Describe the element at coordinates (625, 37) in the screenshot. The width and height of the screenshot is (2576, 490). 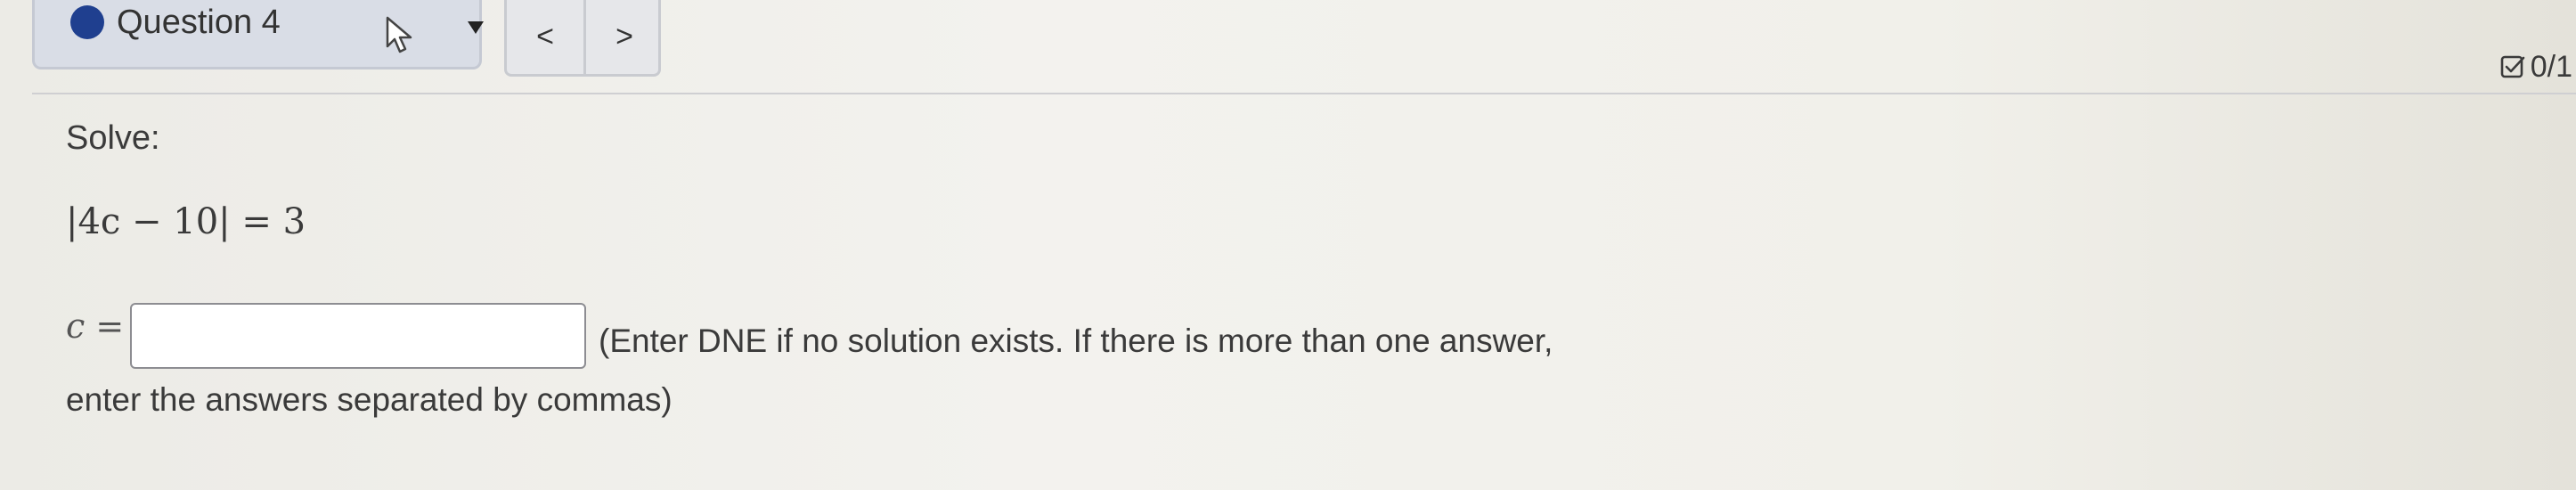
I see `next-question-button: >` at that location.